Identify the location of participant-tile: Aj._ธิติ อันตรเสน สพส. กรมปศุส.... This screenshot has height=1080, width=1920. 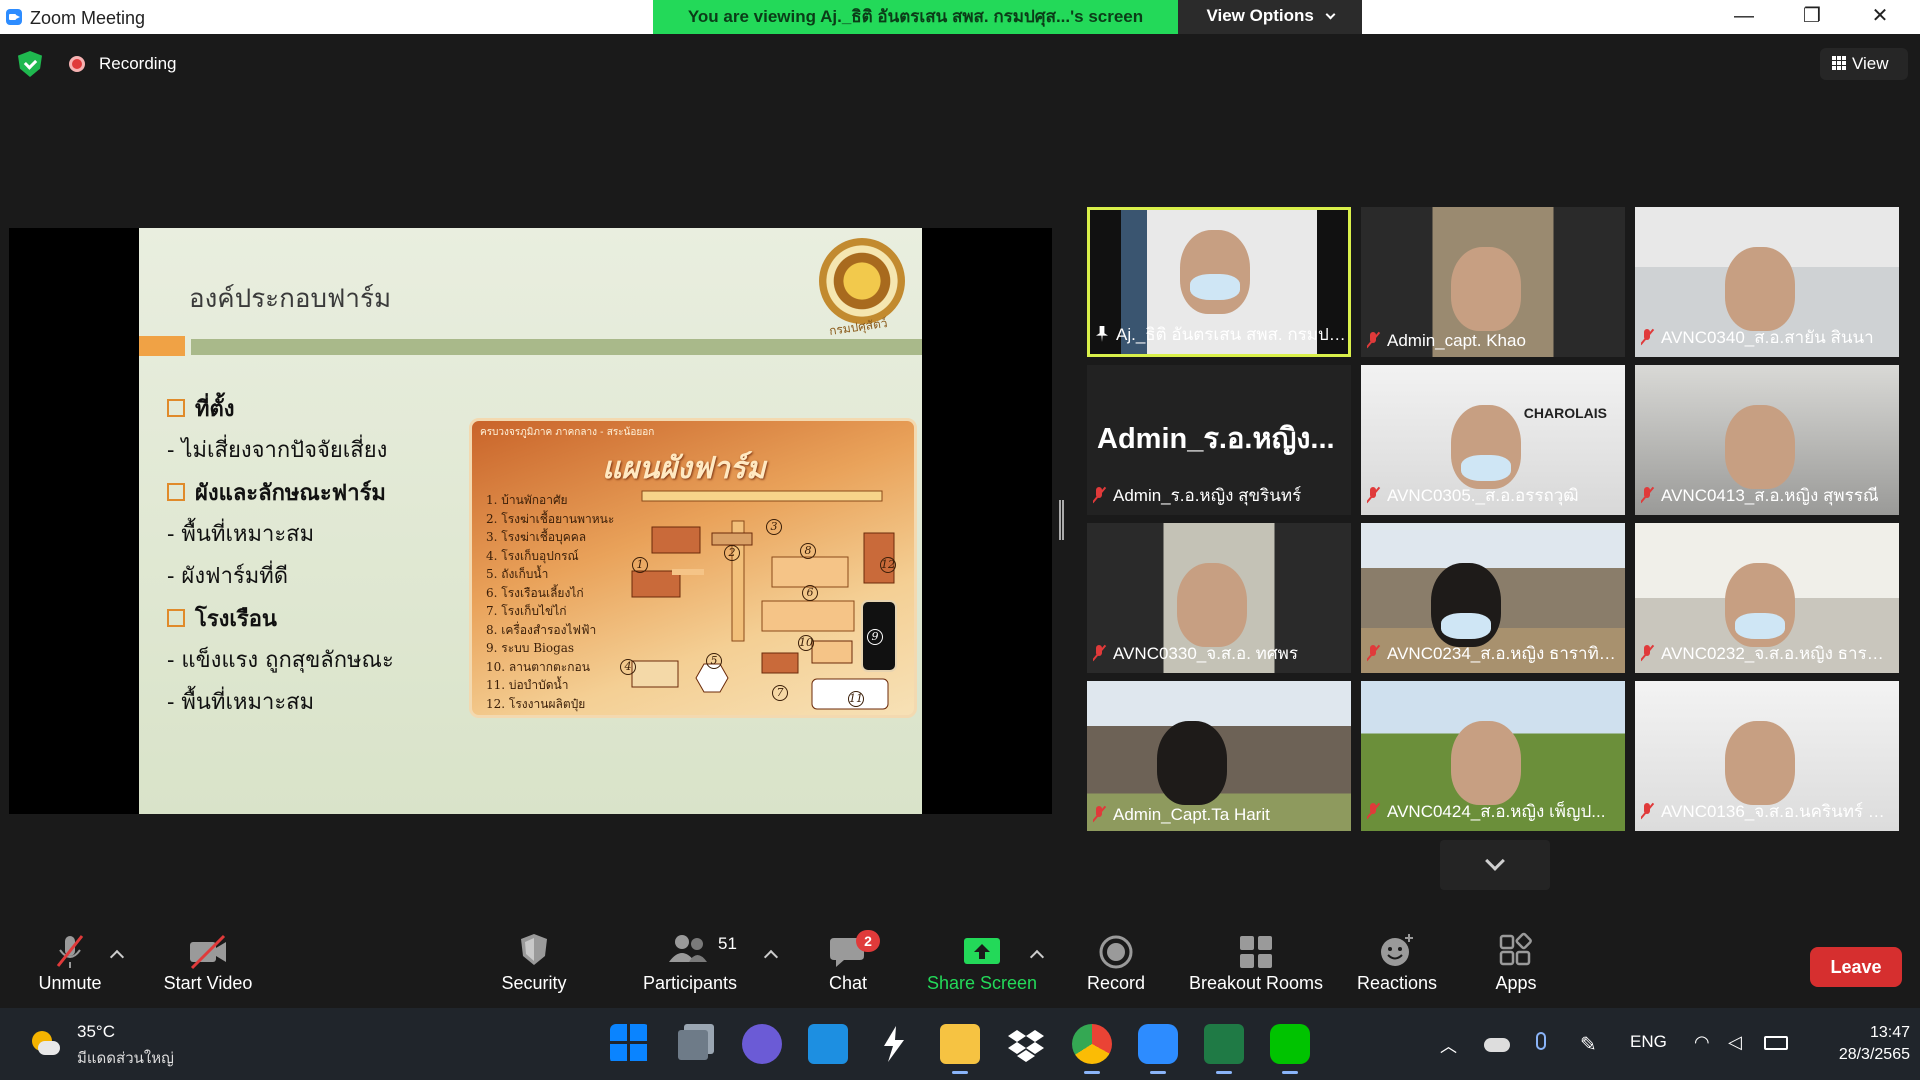
(1219, 282).